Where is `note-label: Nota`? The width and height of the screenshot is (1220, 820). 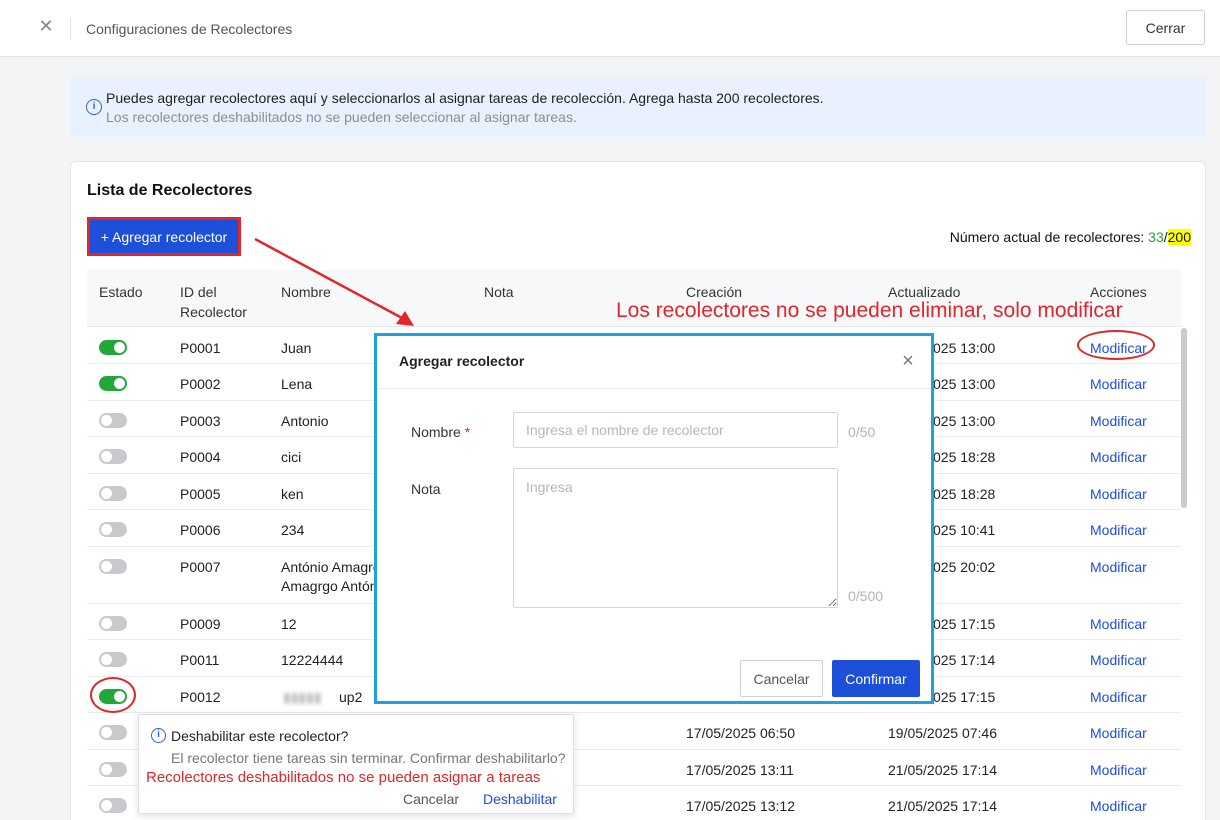
note-label: Nota is located at coordinates (426, 489).